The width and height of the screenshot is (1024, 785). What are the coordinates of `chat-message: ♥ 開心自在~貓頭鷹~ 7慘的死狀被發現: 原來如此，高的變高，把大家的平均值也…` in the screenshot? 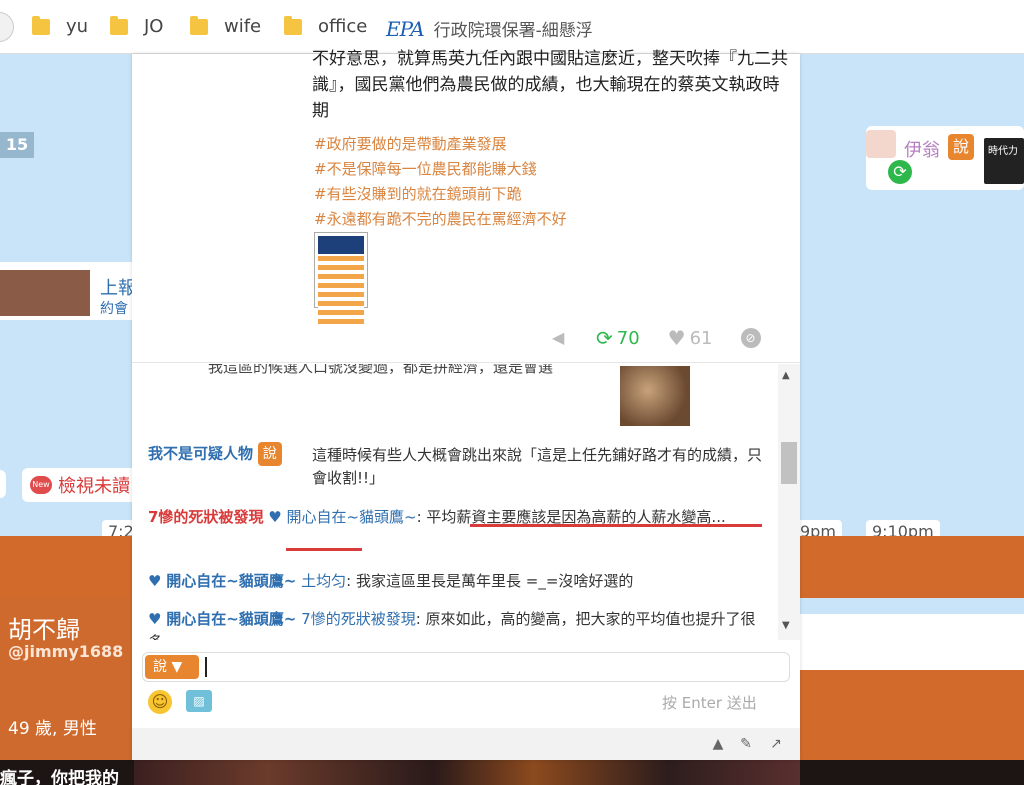 It's located at (458, 624).